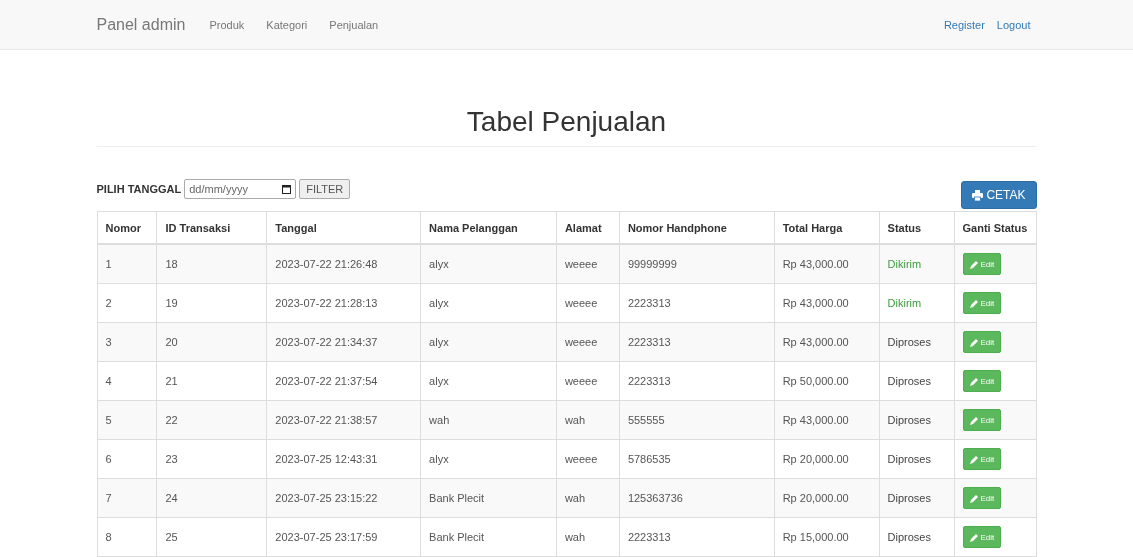  I want to click on table-cell: 7, so click(127, 498).